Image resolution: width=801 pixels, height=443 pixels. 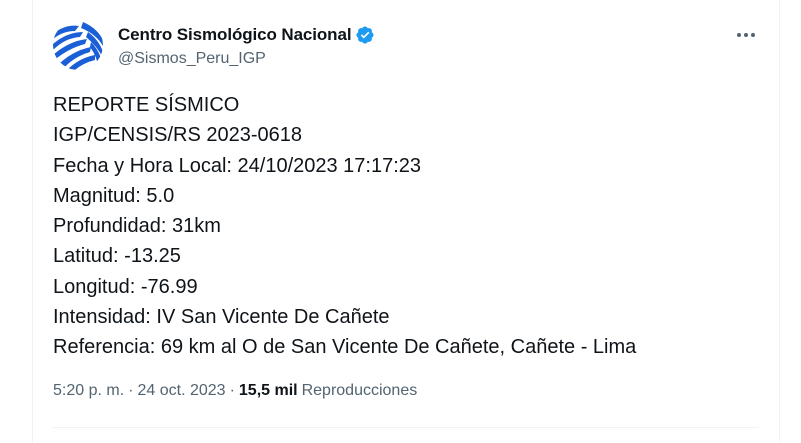 I want to click on seismograph-logo-icon, so click(x=78, y=45).